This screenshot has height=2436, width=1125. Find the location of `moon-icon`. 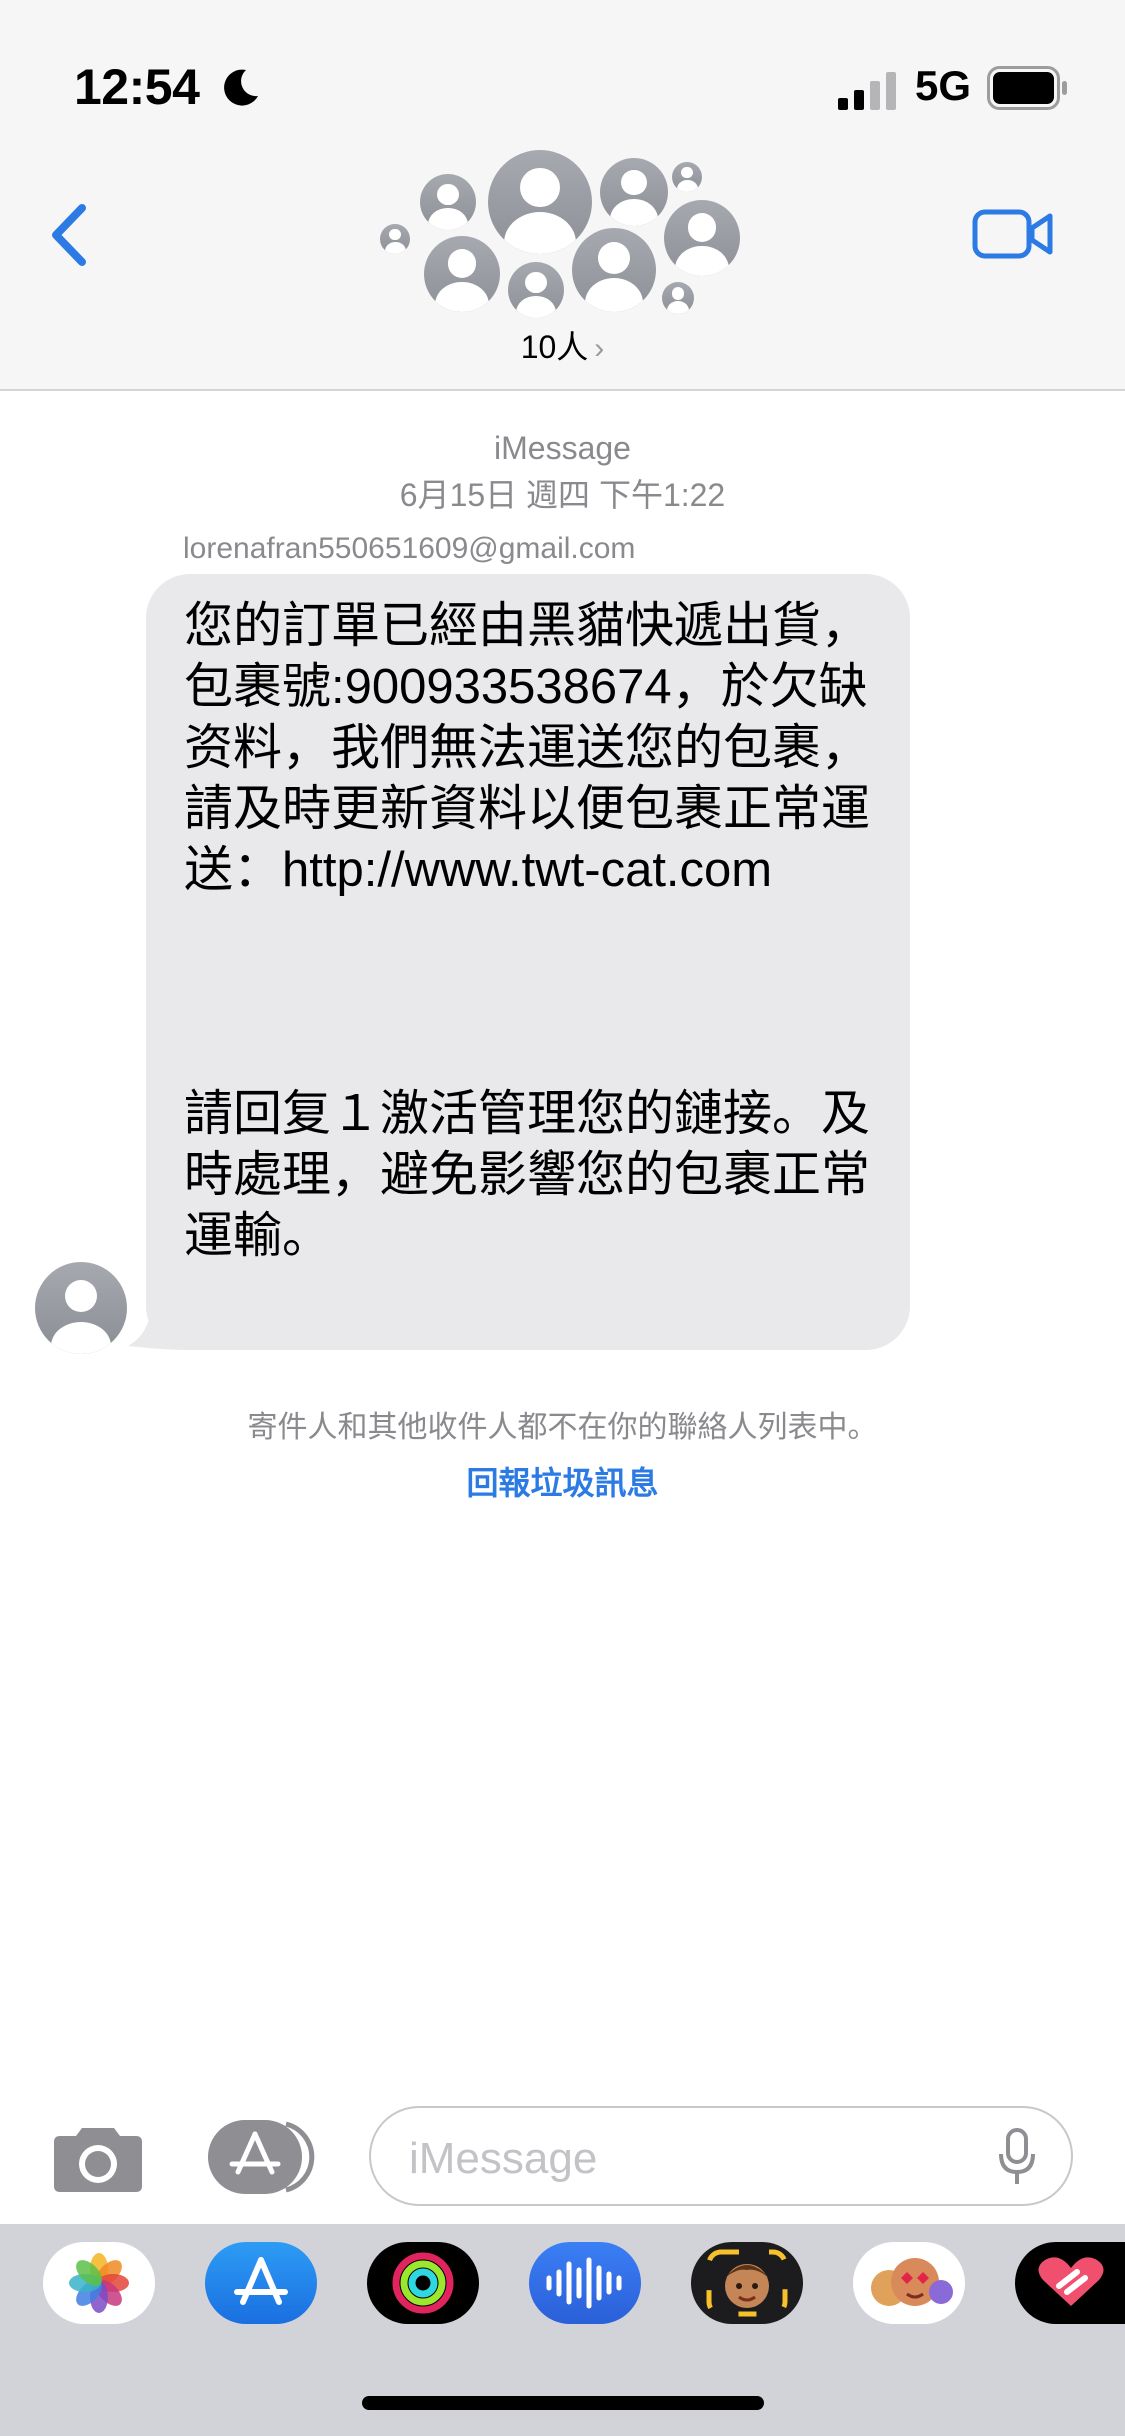

moon-icon is located at coordinates (241, 87).